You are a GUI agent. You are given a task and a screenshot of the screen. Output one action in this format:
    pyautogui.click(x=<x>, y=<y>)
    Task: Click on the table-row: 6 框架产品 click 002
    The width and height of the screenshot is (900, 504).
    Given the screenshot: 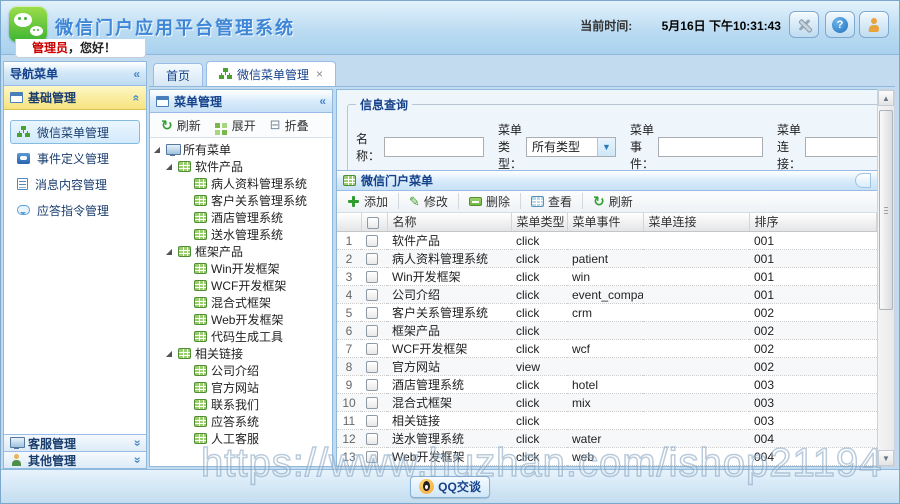 What is the action you would take?
    pyautogui.click(x=607, y=330)
    